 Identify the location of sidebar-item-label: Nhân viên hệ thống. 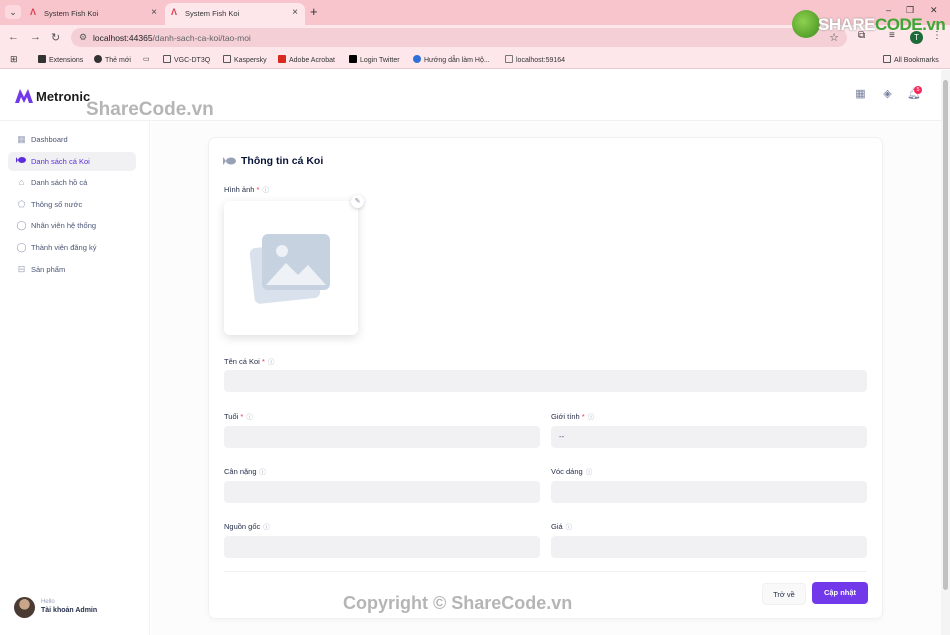
(64, 225).